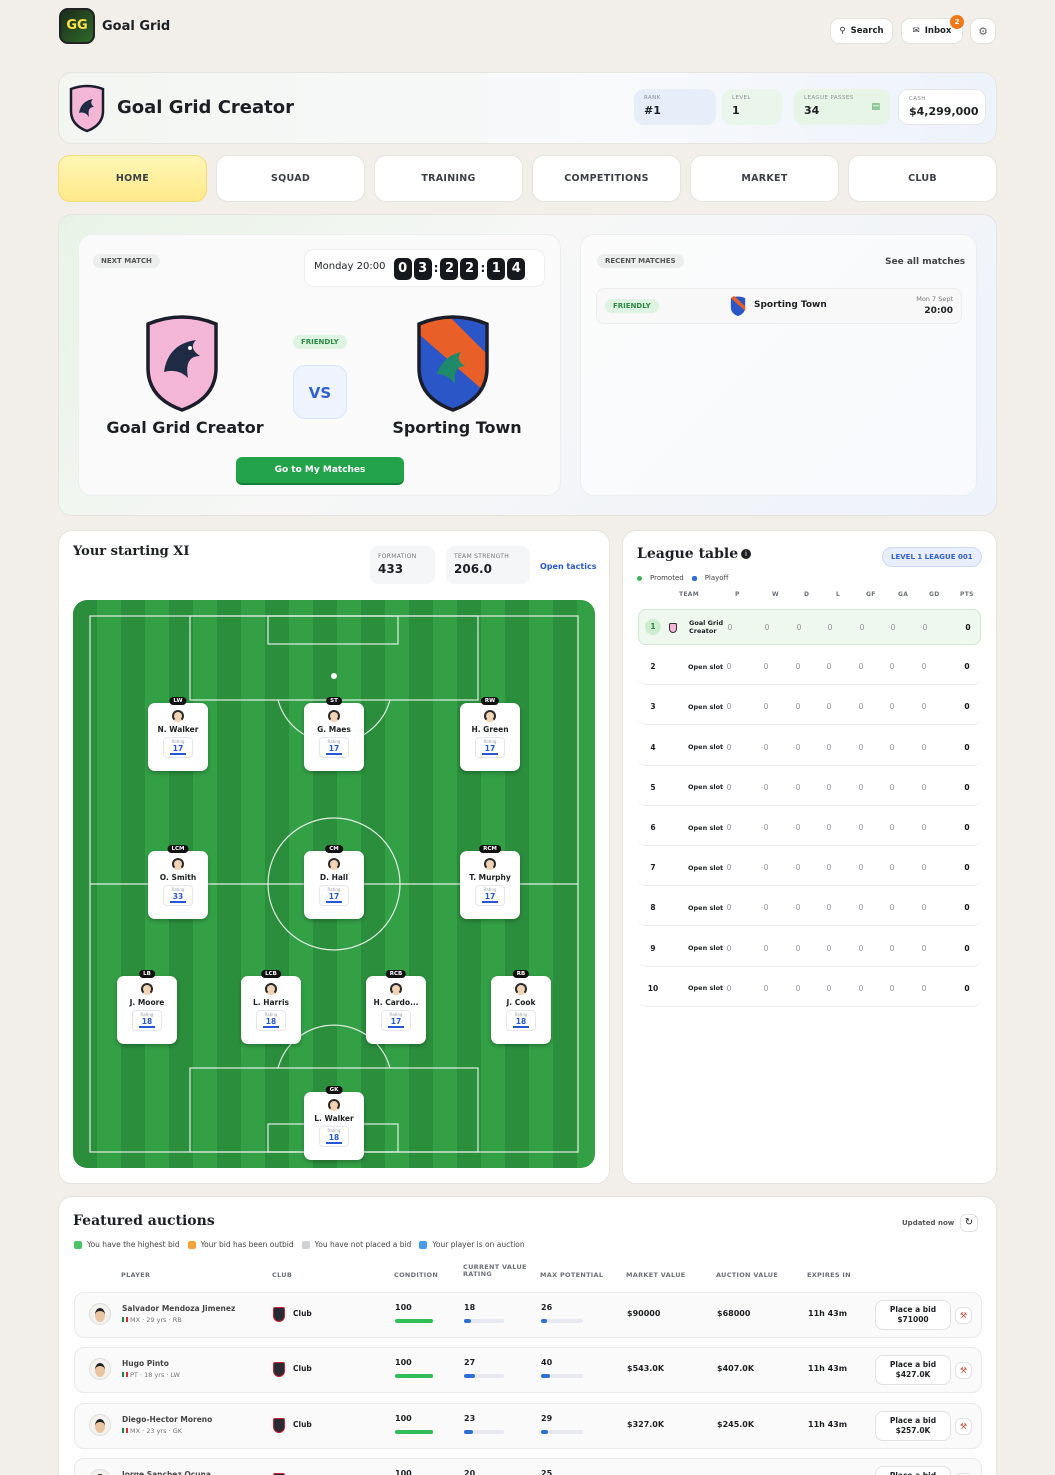 This screenshot has height=1475, width=1055. Describe the element at coordinates (147, 1007) in the screenshot. I see `player-card-lb: LB J. Moore Rating 18` at that location.